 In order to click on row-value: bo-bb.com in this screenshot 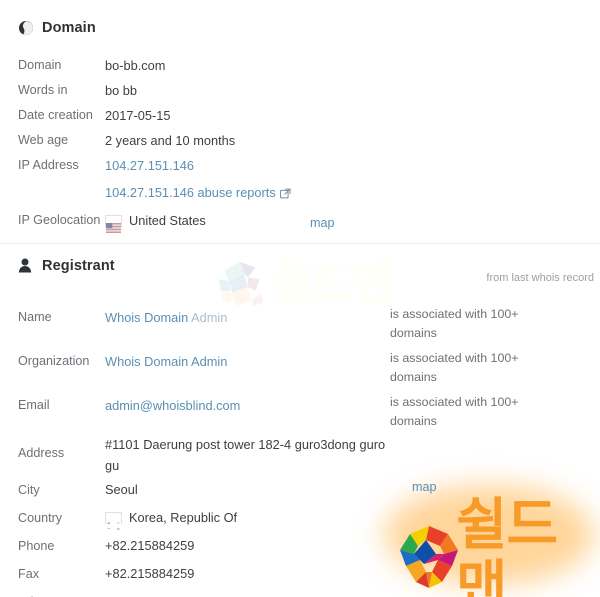, I will do `click(135, 65)`.